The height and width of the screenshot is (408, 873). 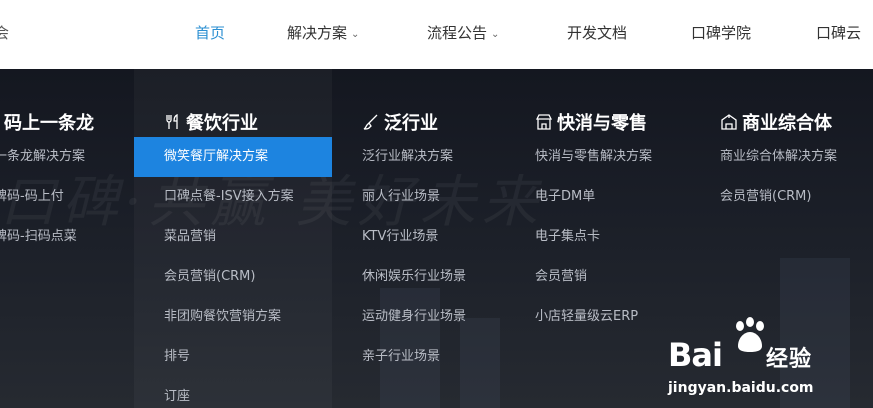 I want to click on menu-item: 会员营销, so click(x=561, y=277).